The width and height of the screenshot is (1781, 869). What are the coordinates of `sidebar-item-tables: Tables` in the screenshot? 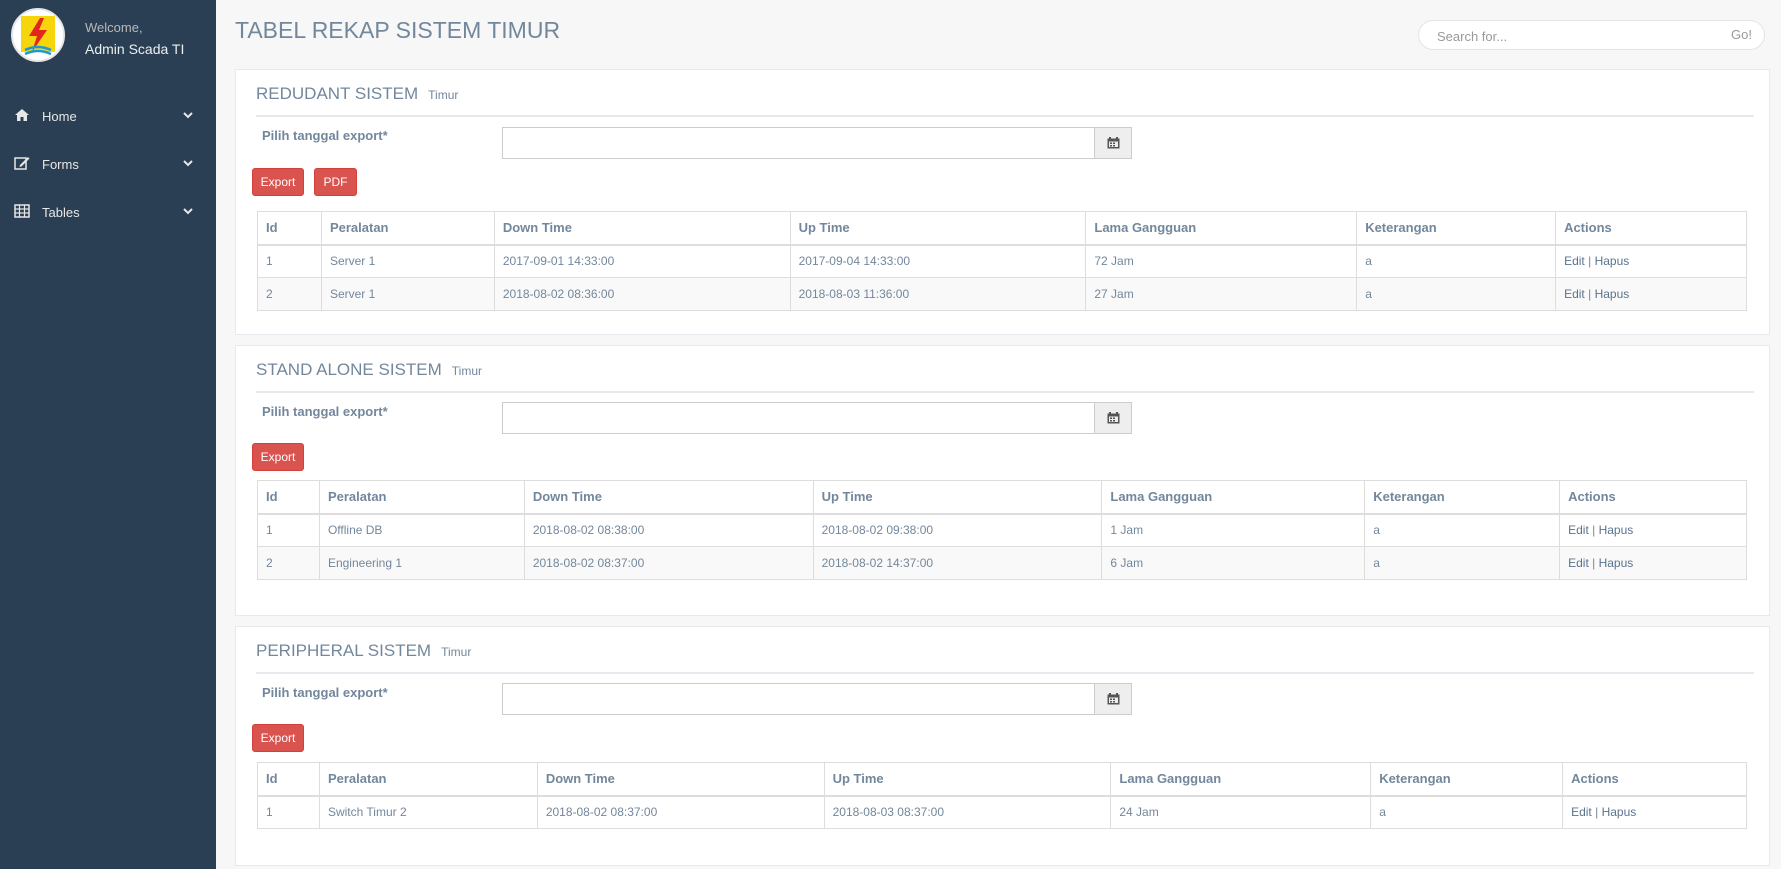 It's located at (108, 211).